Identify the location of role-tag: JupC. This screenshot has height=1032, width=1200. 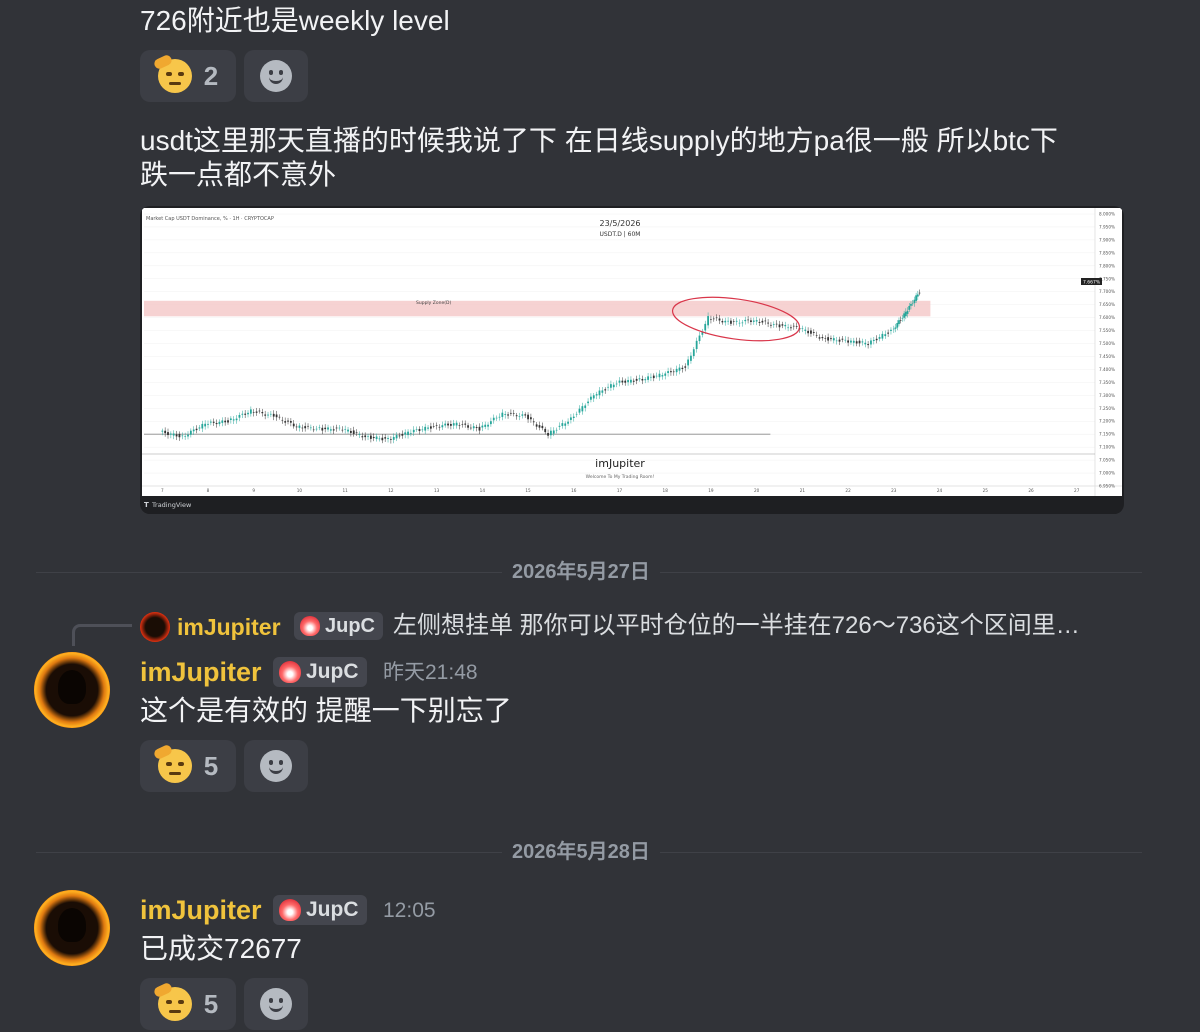
(320, 910).